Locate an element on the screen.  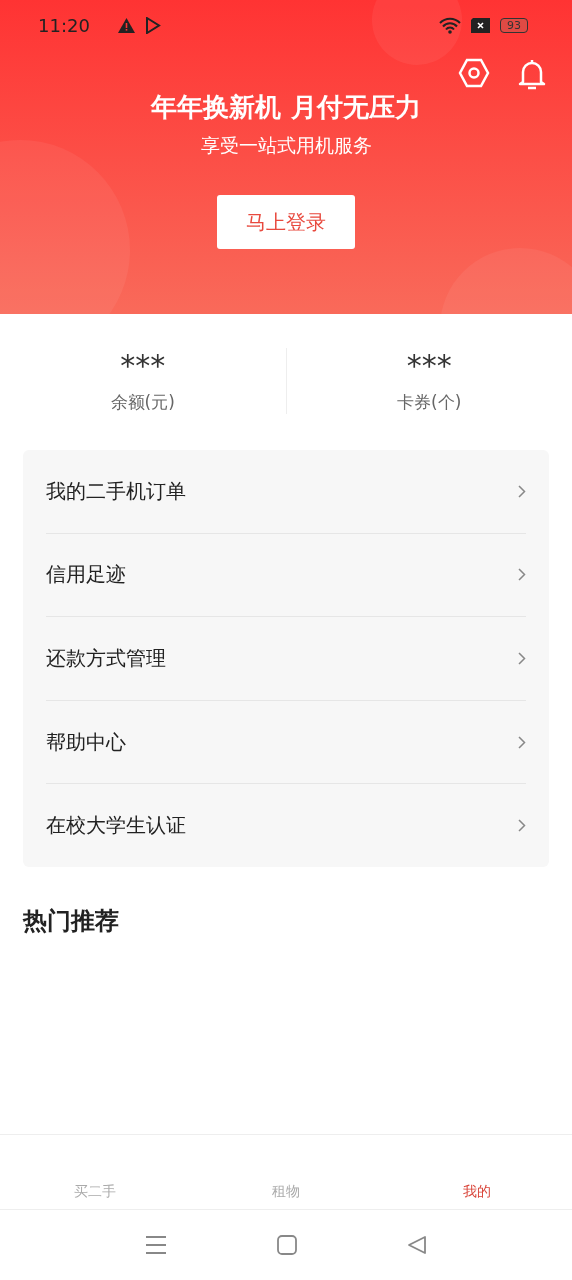
banner-subtitle: 享受一站式用机服务 is located at coordinates (286, 145).